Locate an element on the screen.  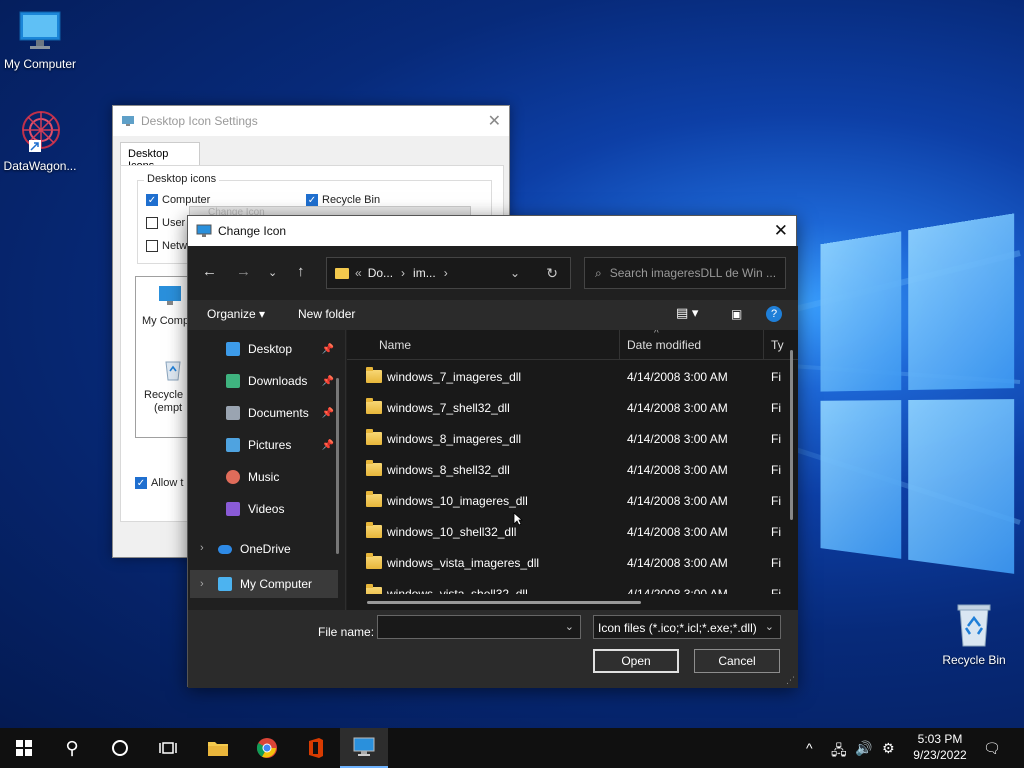
file-name-input: ⌄ is located at coordinates (479, 627).